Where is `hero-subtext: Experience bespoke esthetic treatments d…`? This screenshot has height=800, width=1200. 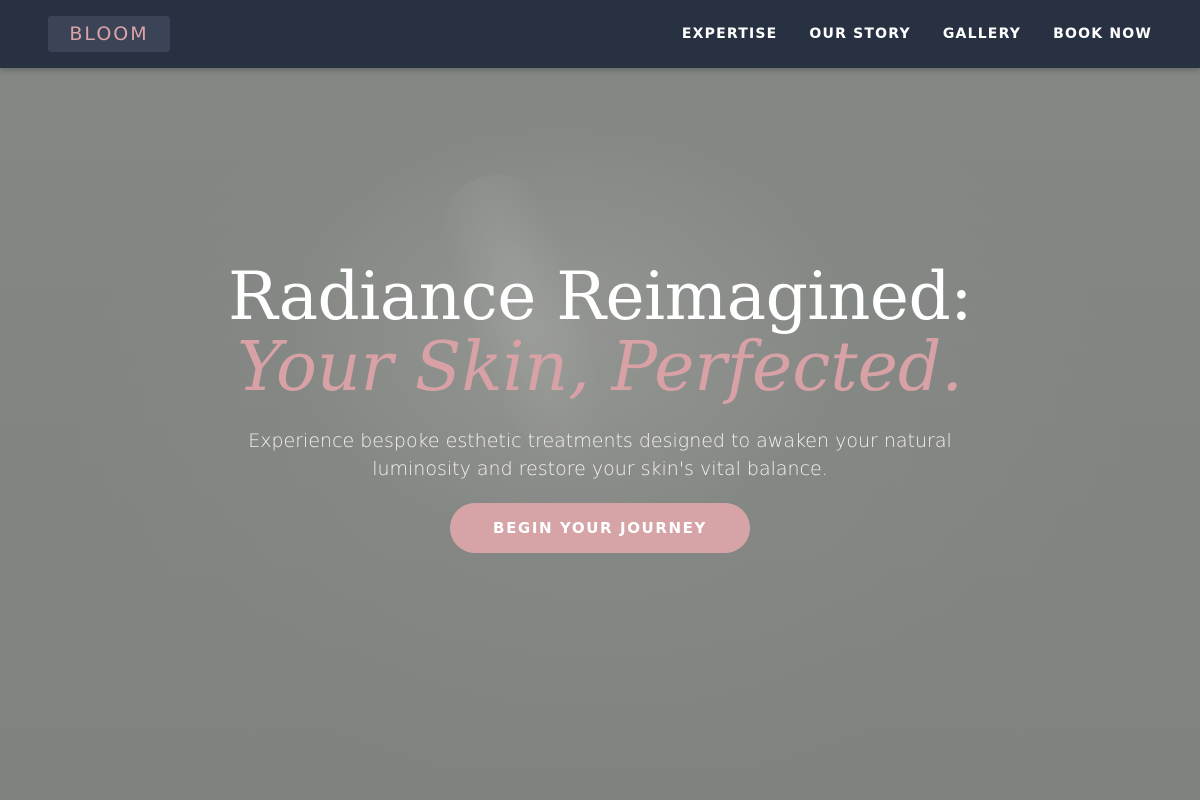 hero-subtext: Experience bespoke esthetic treatments d… is located at coordinates (600, 455).